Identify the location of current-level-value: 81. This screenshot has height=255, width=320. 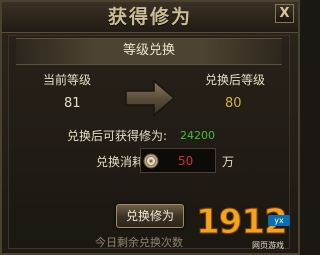
(72, 103).